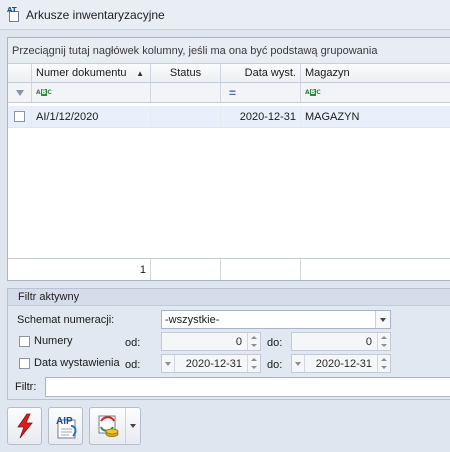 The width and height of the screenshot is (450, 452). Describe the element at coordinates (66, 320) in the screenshot. I see `schemat-label: Schemat numeracji:` at that location.